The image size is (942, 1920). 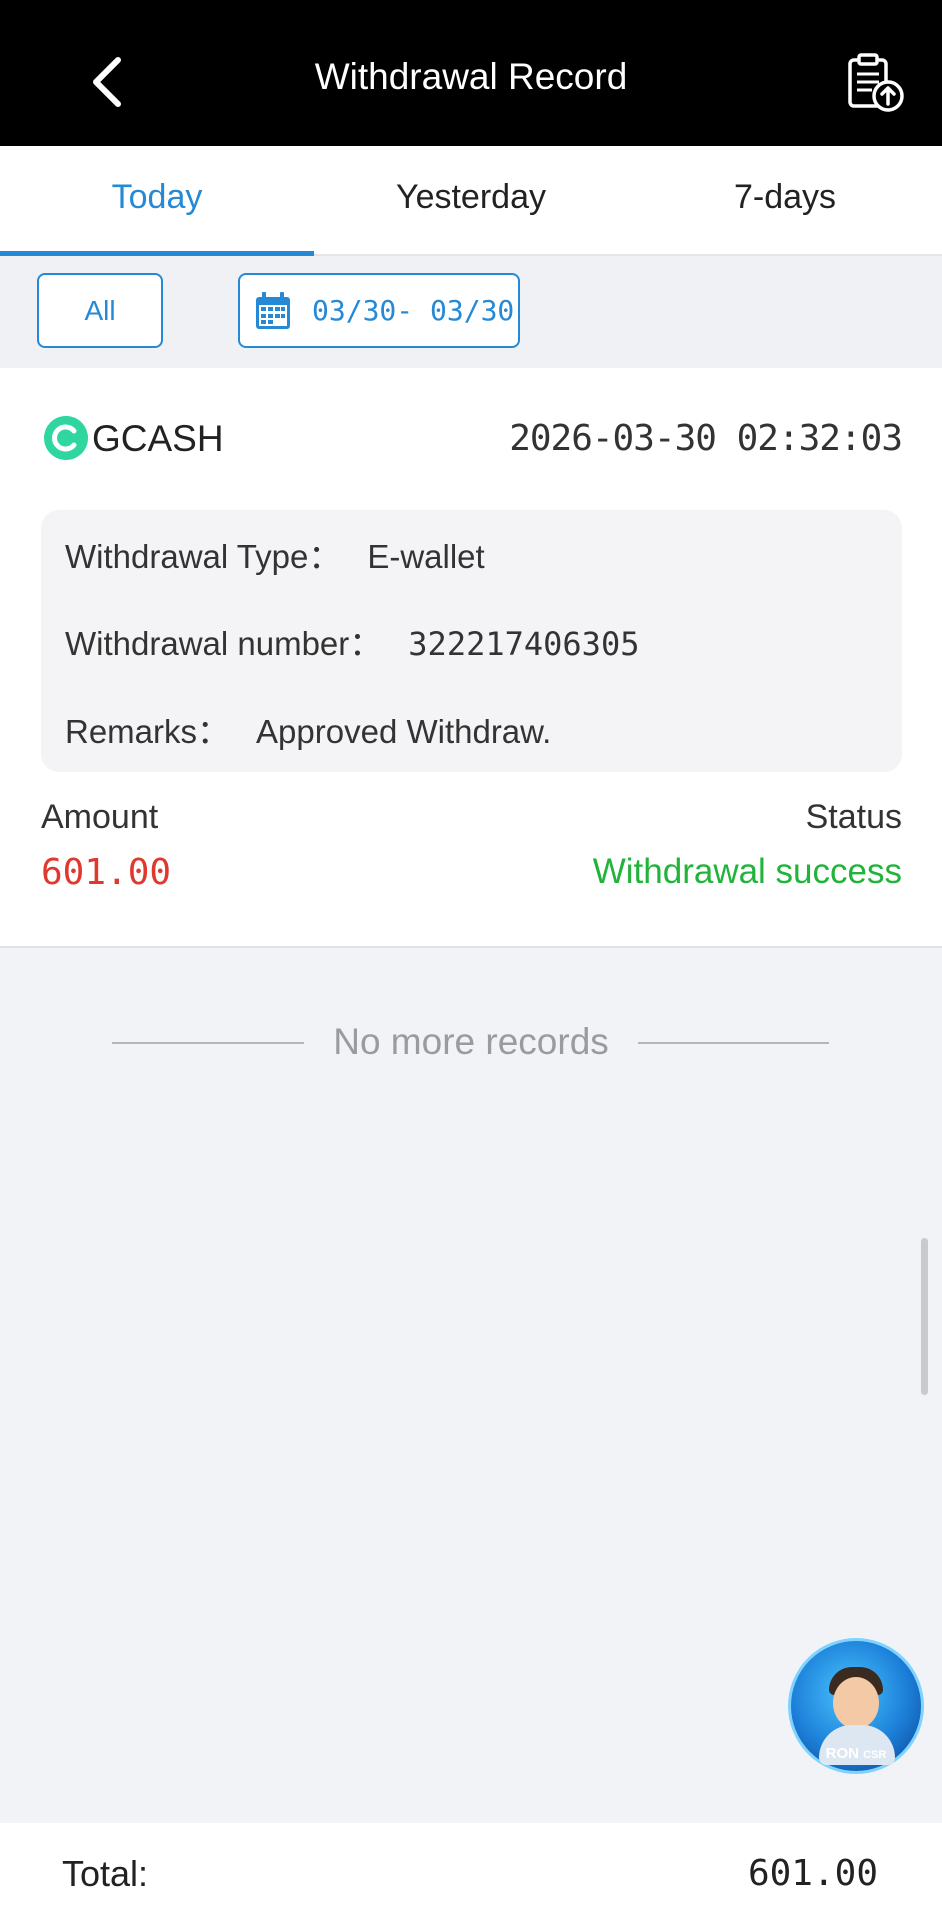 I want to click on type-filter-button: All, so click(x=100, y=310).